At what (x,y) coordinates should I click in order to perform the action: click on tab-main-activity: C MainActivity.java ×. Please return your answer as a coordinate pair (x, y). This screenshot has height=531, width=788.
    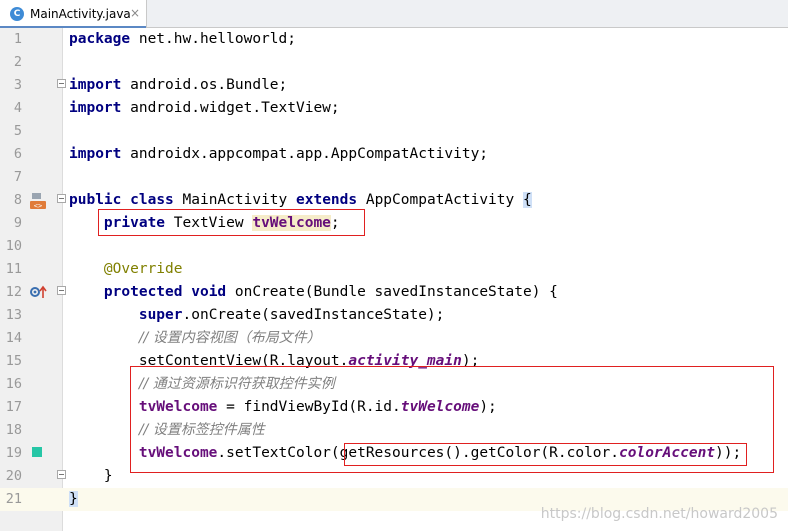
    Looking at the image, I should click on (73, 14).